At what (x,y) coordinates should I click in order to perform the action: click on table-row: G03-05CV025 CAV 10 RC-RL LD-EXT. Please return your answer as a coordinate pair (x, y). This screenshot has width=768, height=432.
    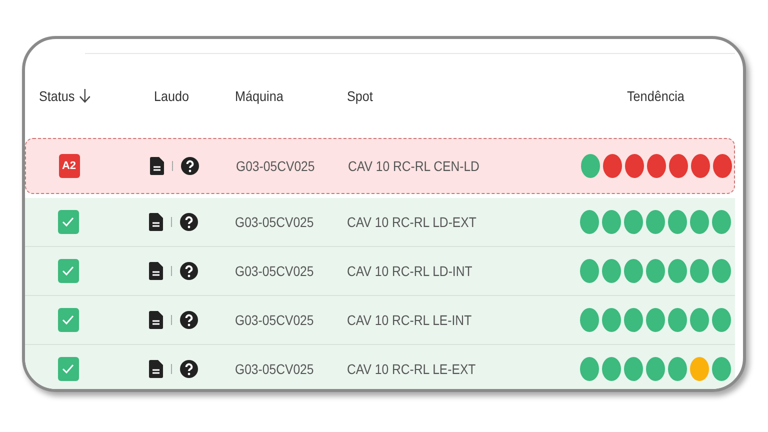
    Looking at the image, I should click on (380, 222).